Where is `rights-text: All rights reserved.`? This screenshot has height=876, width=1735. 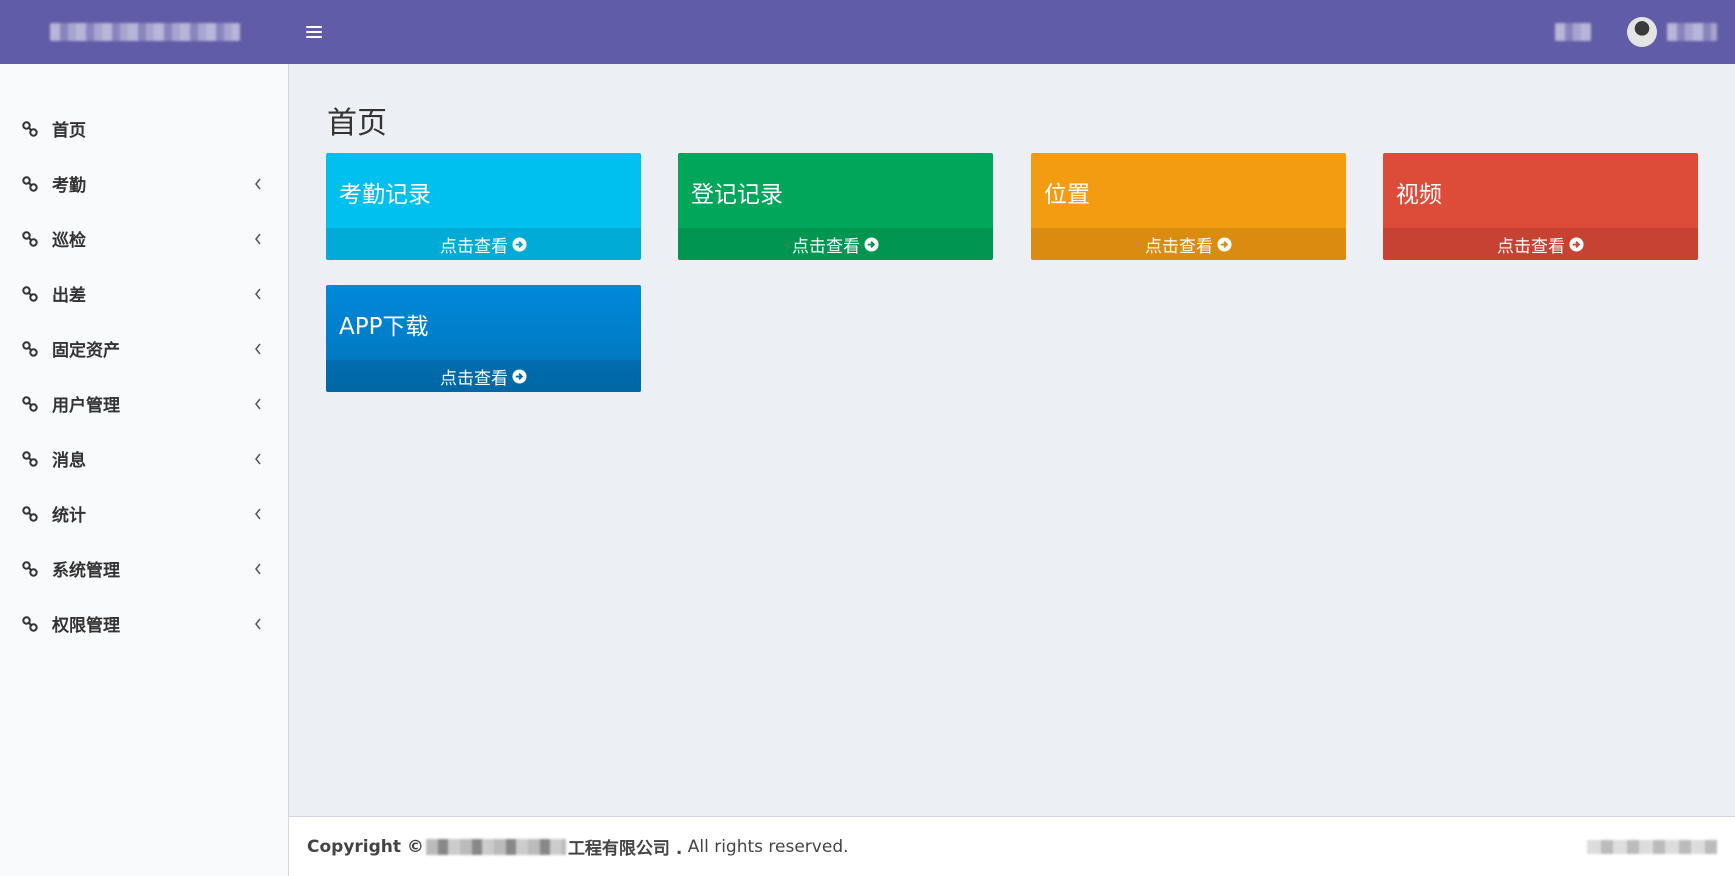
rights-text: All rights reserved. is located at coordinates (765, 846).